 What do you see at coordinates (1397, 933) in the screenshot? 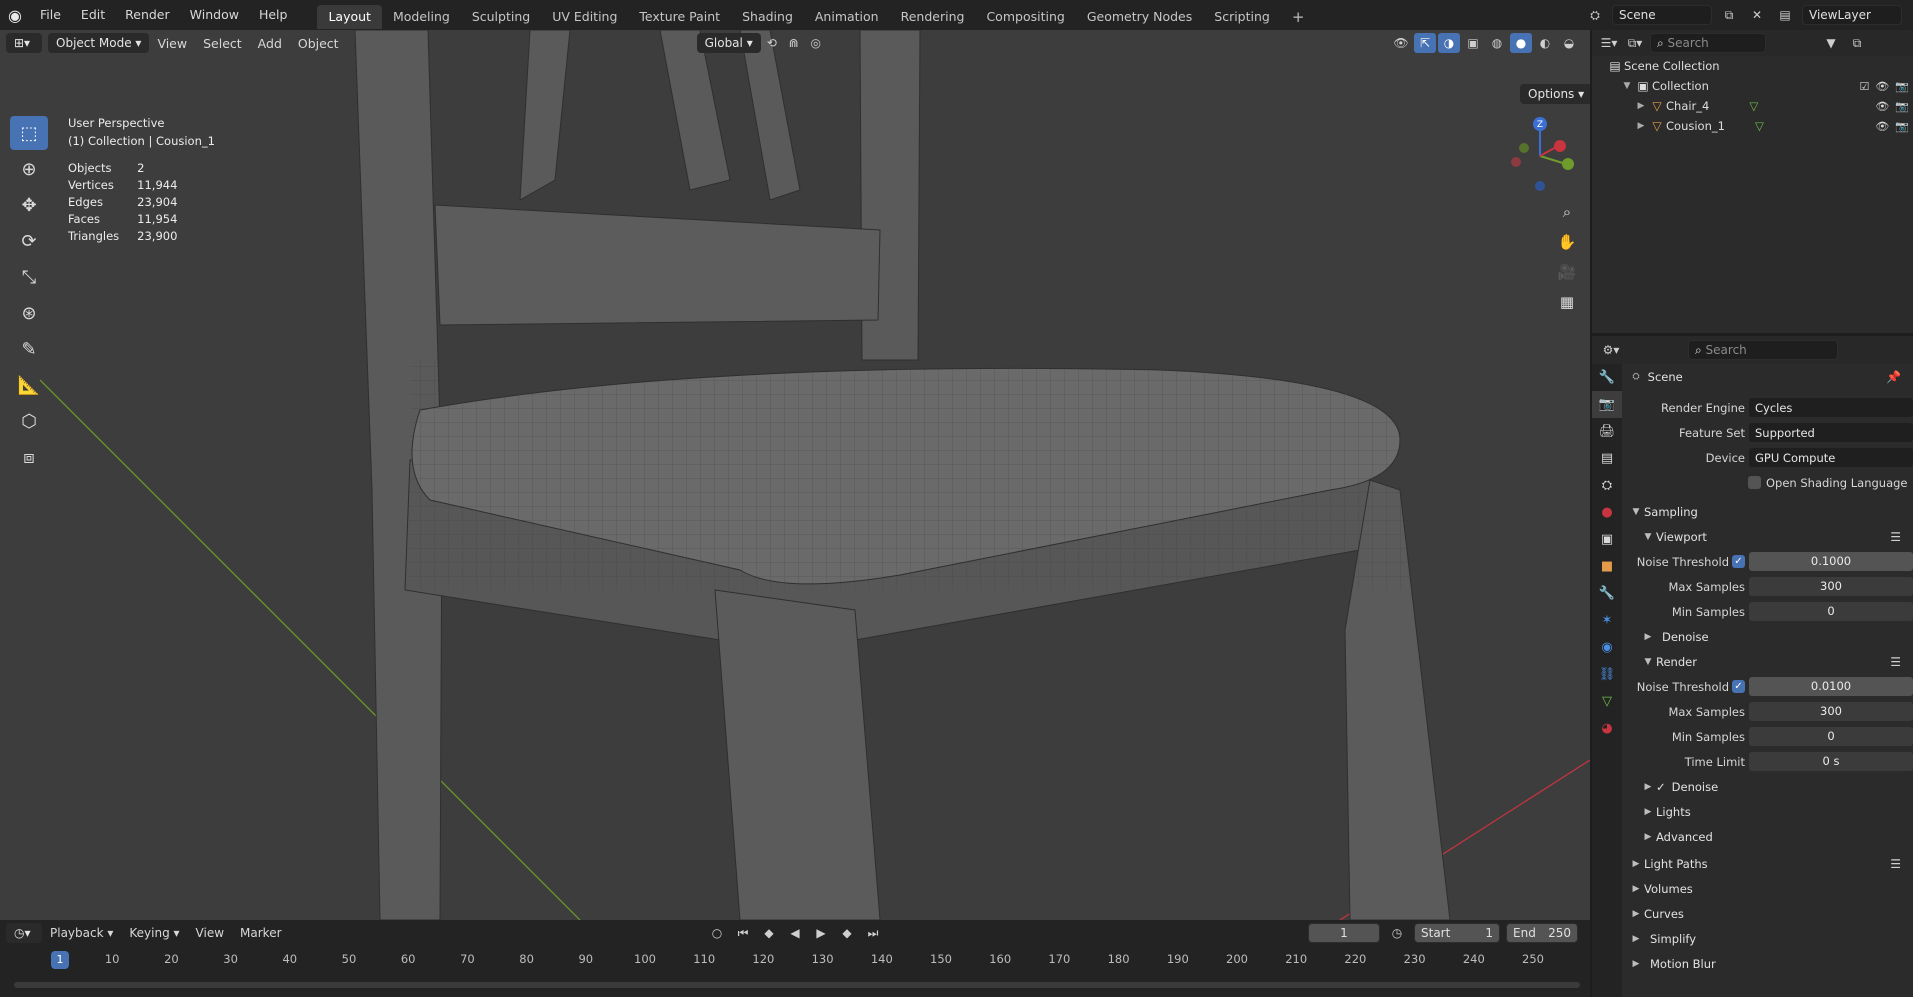
I see `preview-range-icon: ◷` at bounding box center [1397, 933].